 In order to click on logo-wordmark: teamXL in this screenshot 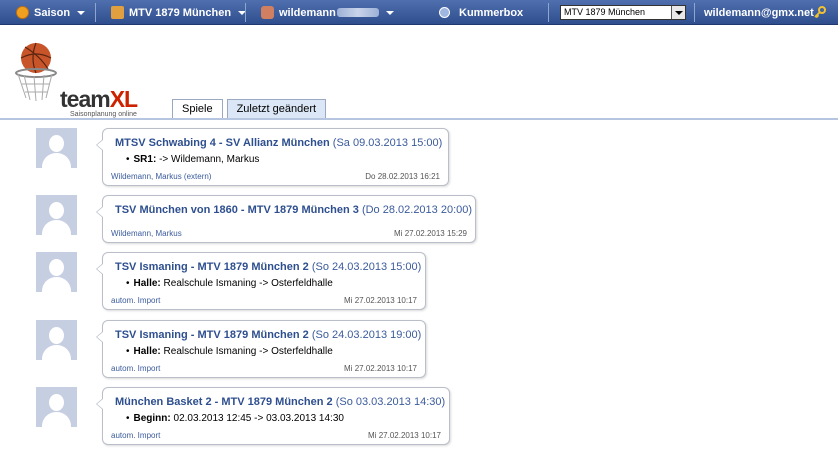, I will do `click(99, 99)`.